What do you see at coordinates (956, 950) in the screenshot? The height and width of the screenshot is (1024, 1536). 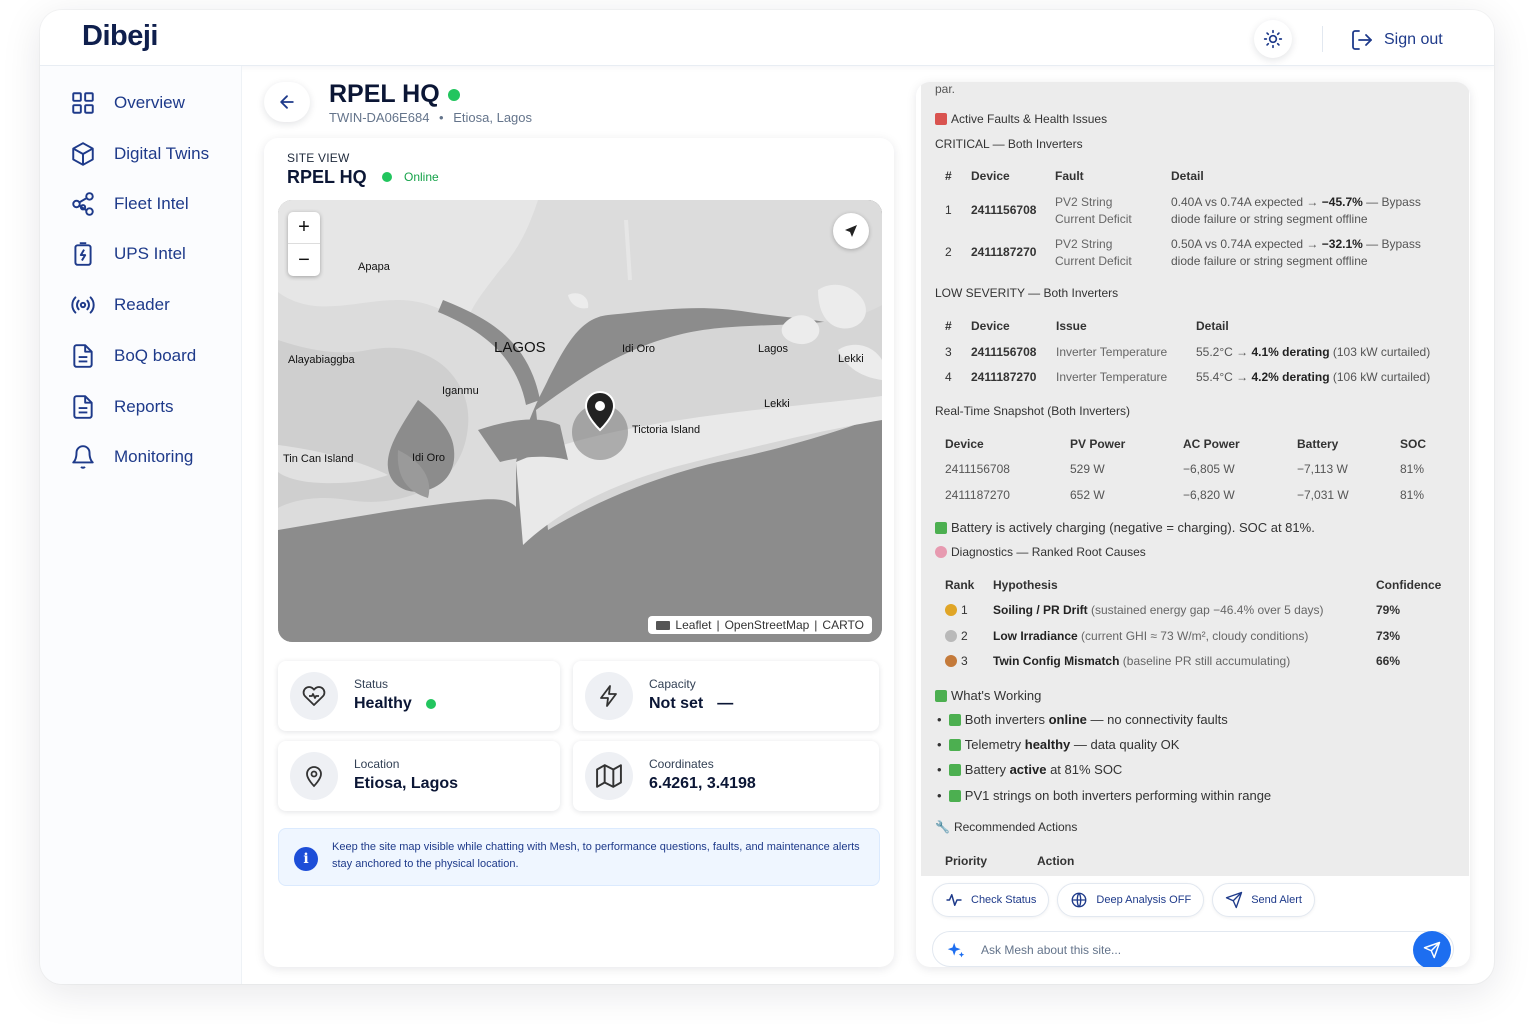 I see `sparkle-icon` at bounding box center [956, 950].